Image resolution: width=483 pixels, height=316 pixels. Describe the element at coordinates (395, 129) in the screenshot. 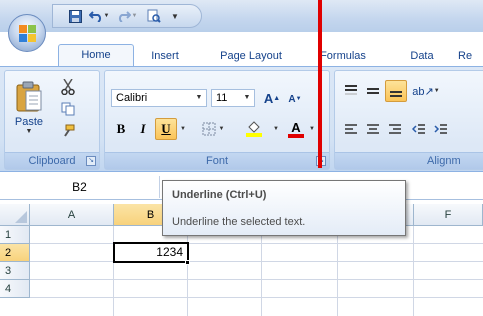

I see `align-right-icon` at that location.